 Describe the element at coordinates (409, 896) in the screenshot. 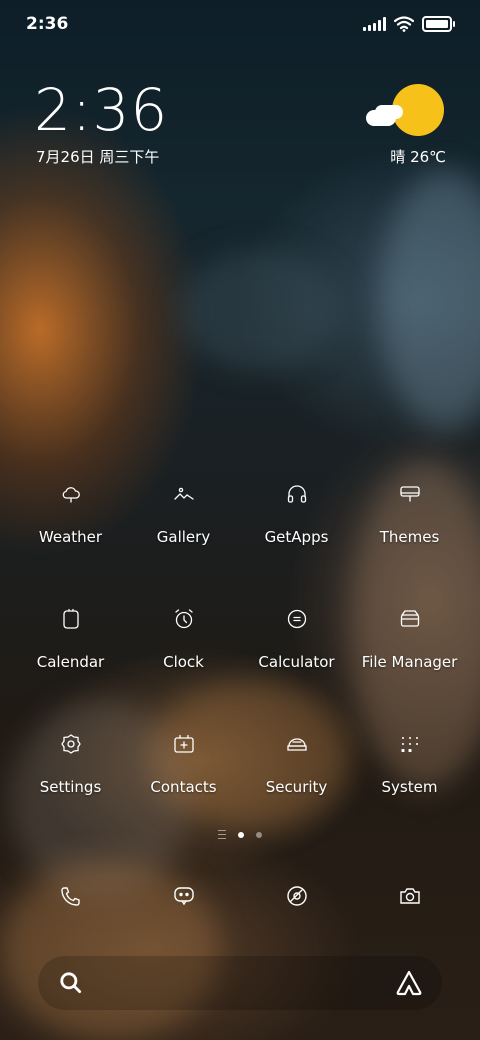

I see `camera-icon` at that location.